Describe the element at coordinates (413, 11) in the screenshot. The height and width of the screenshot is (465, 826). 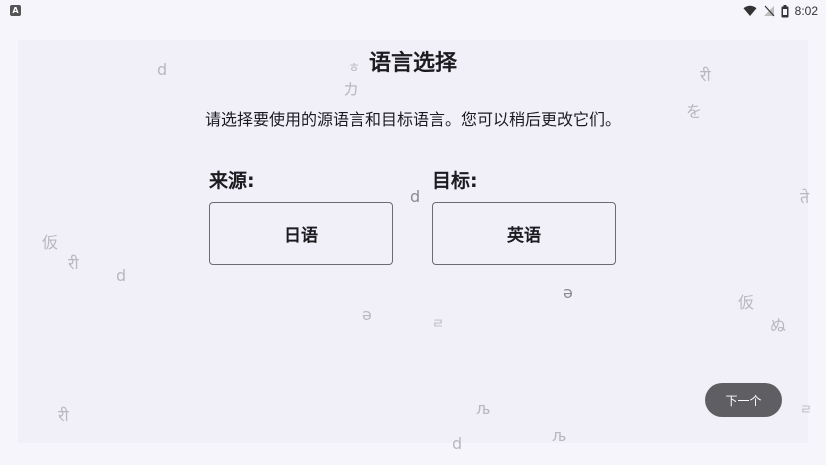
I see `status-bar: A 8:02` at that location.